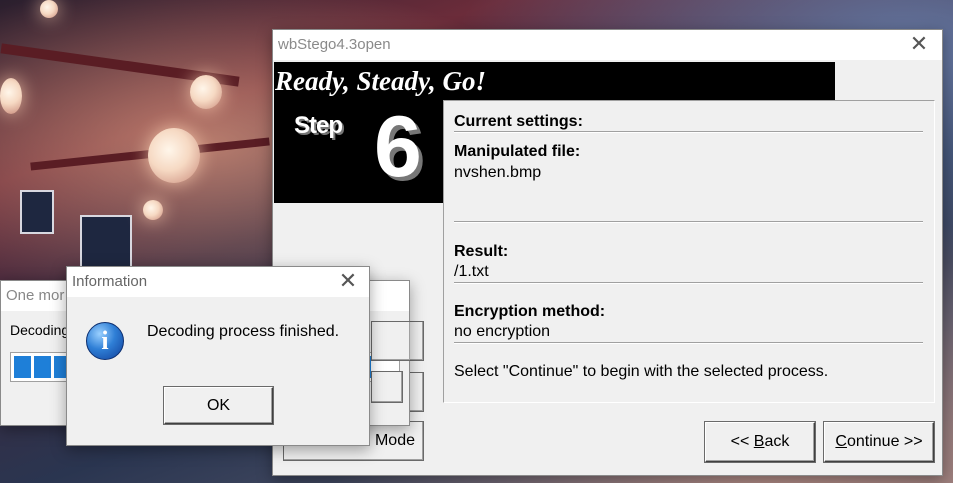  I want to click on info-message: Decoding process finished., so click(243, 331).